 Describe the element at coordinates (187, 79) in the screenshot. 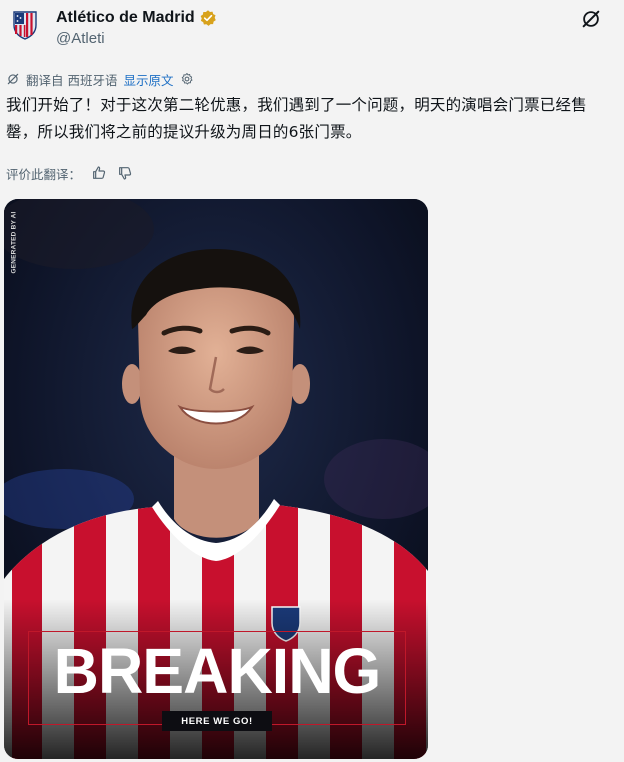

I see `gear-icon` at that location.